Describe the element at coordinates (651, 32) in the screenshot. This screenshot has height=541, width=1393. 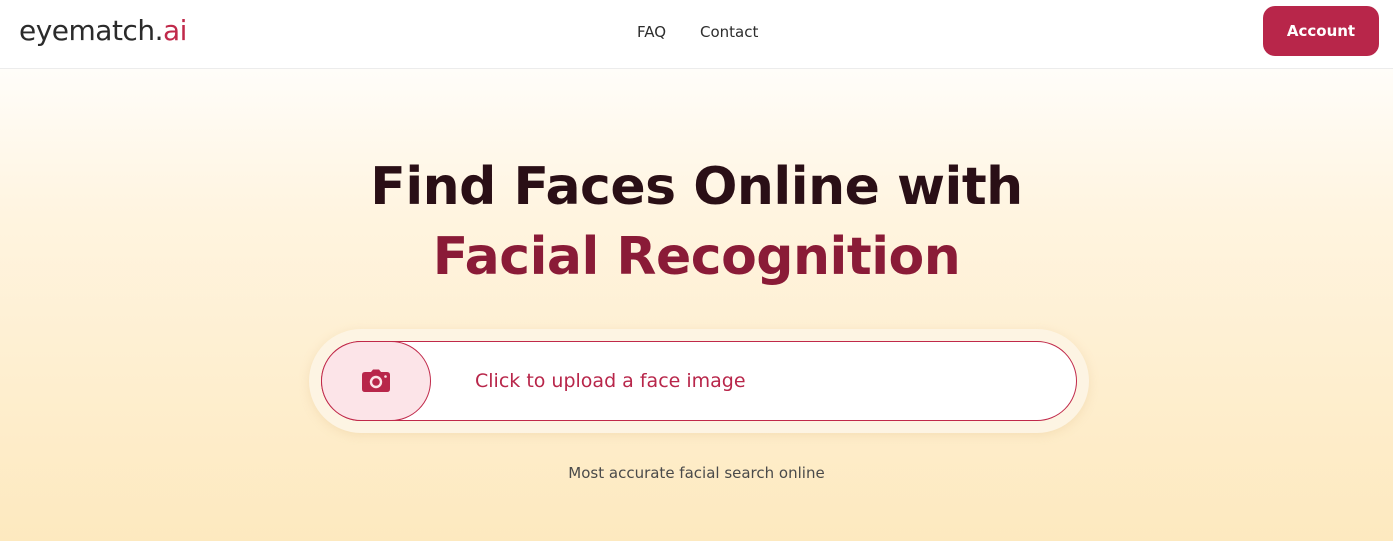
I see `nav-link-faq: FAQ` at that location.